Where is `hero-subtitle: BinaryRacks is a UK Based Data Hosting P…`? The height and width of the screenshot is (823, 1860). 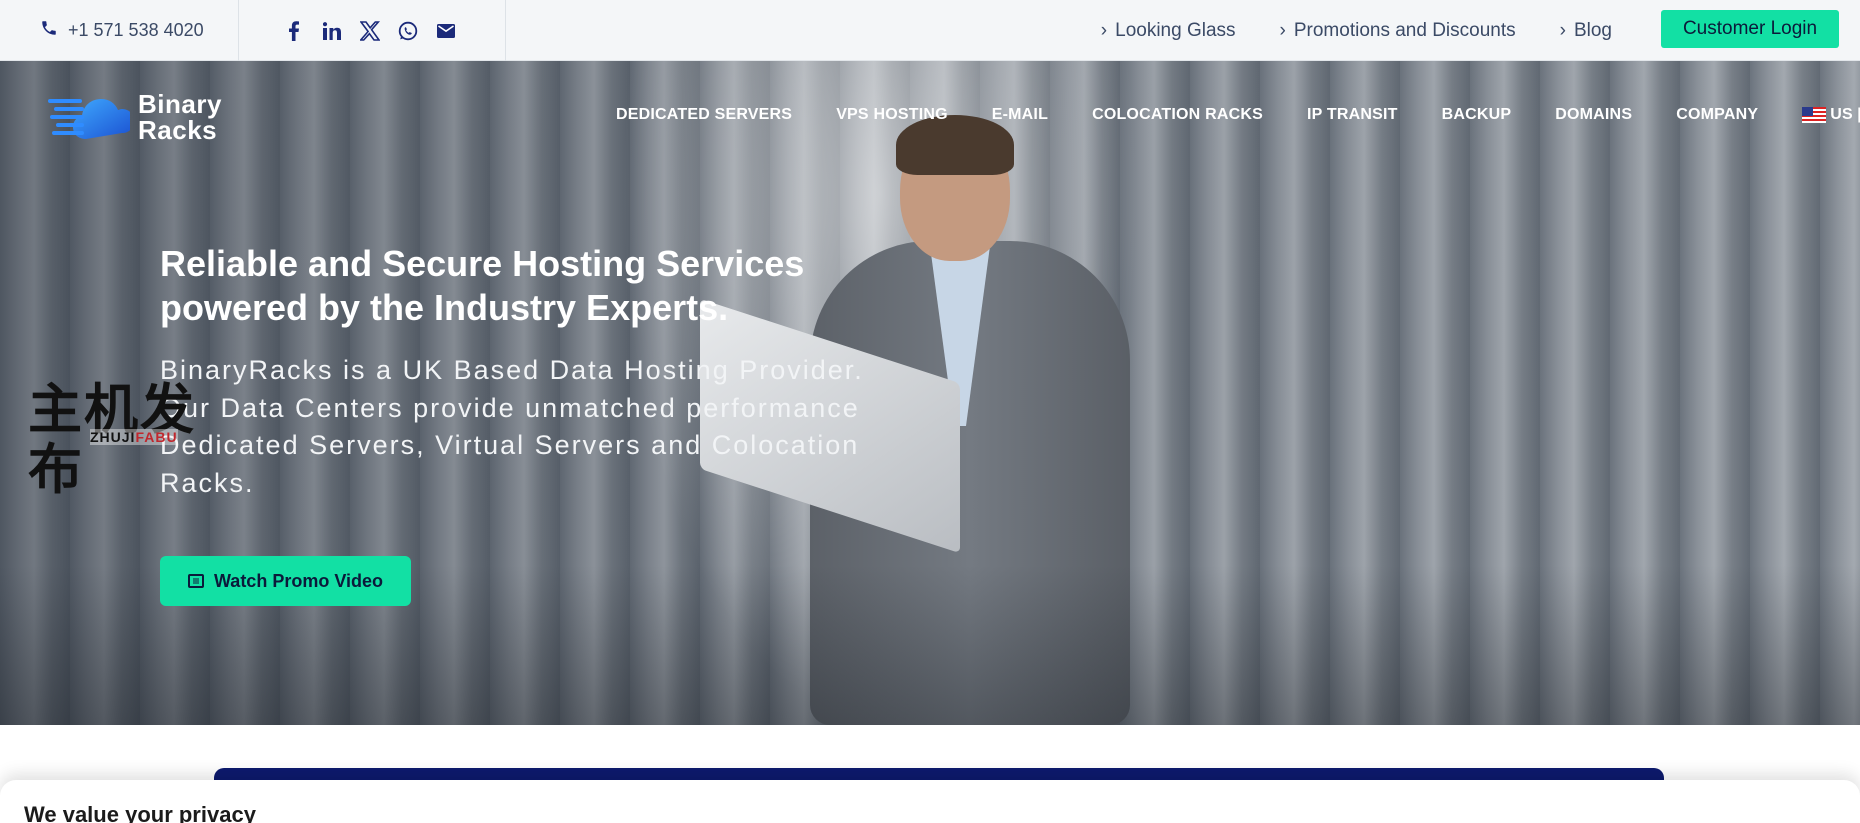 hero-subtitle: BinaryRacks is a UK Based Data Hosting P… is located at coordinates (512, 426).